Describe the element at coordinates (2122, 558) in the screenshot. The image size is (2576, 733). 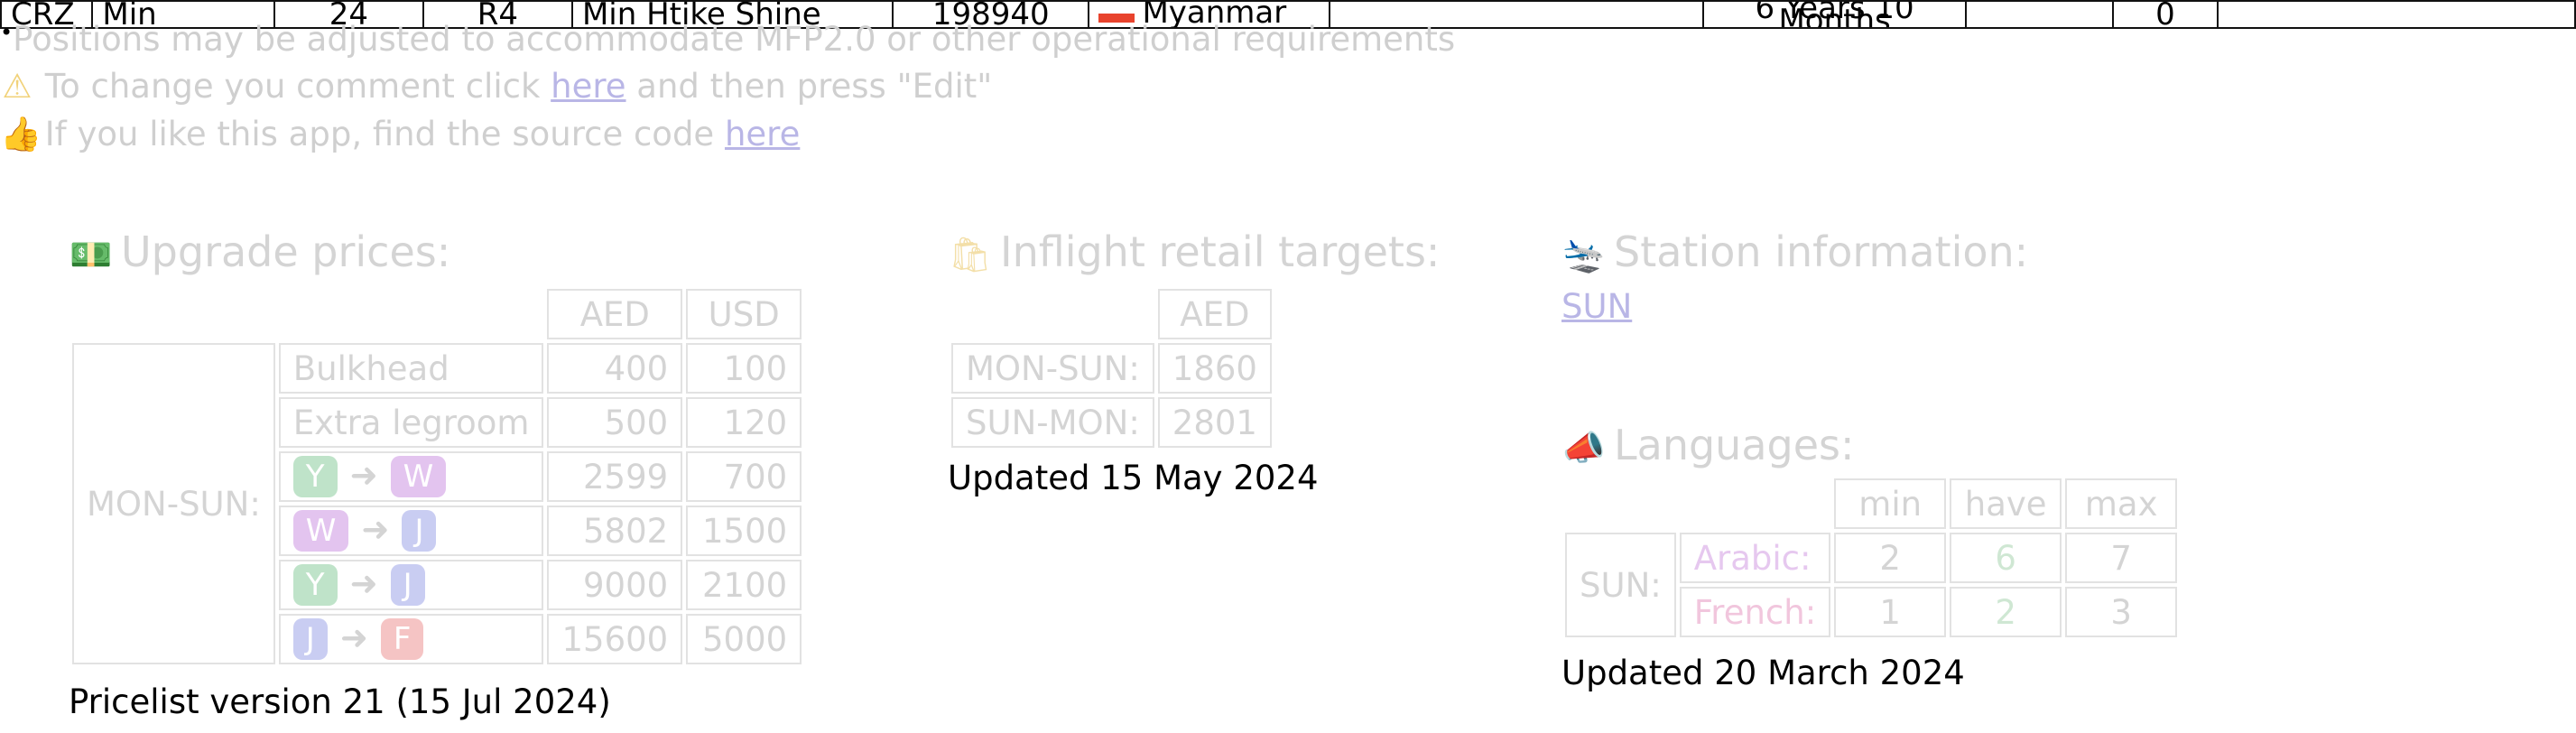
I see `lang-max: 7` at that location.